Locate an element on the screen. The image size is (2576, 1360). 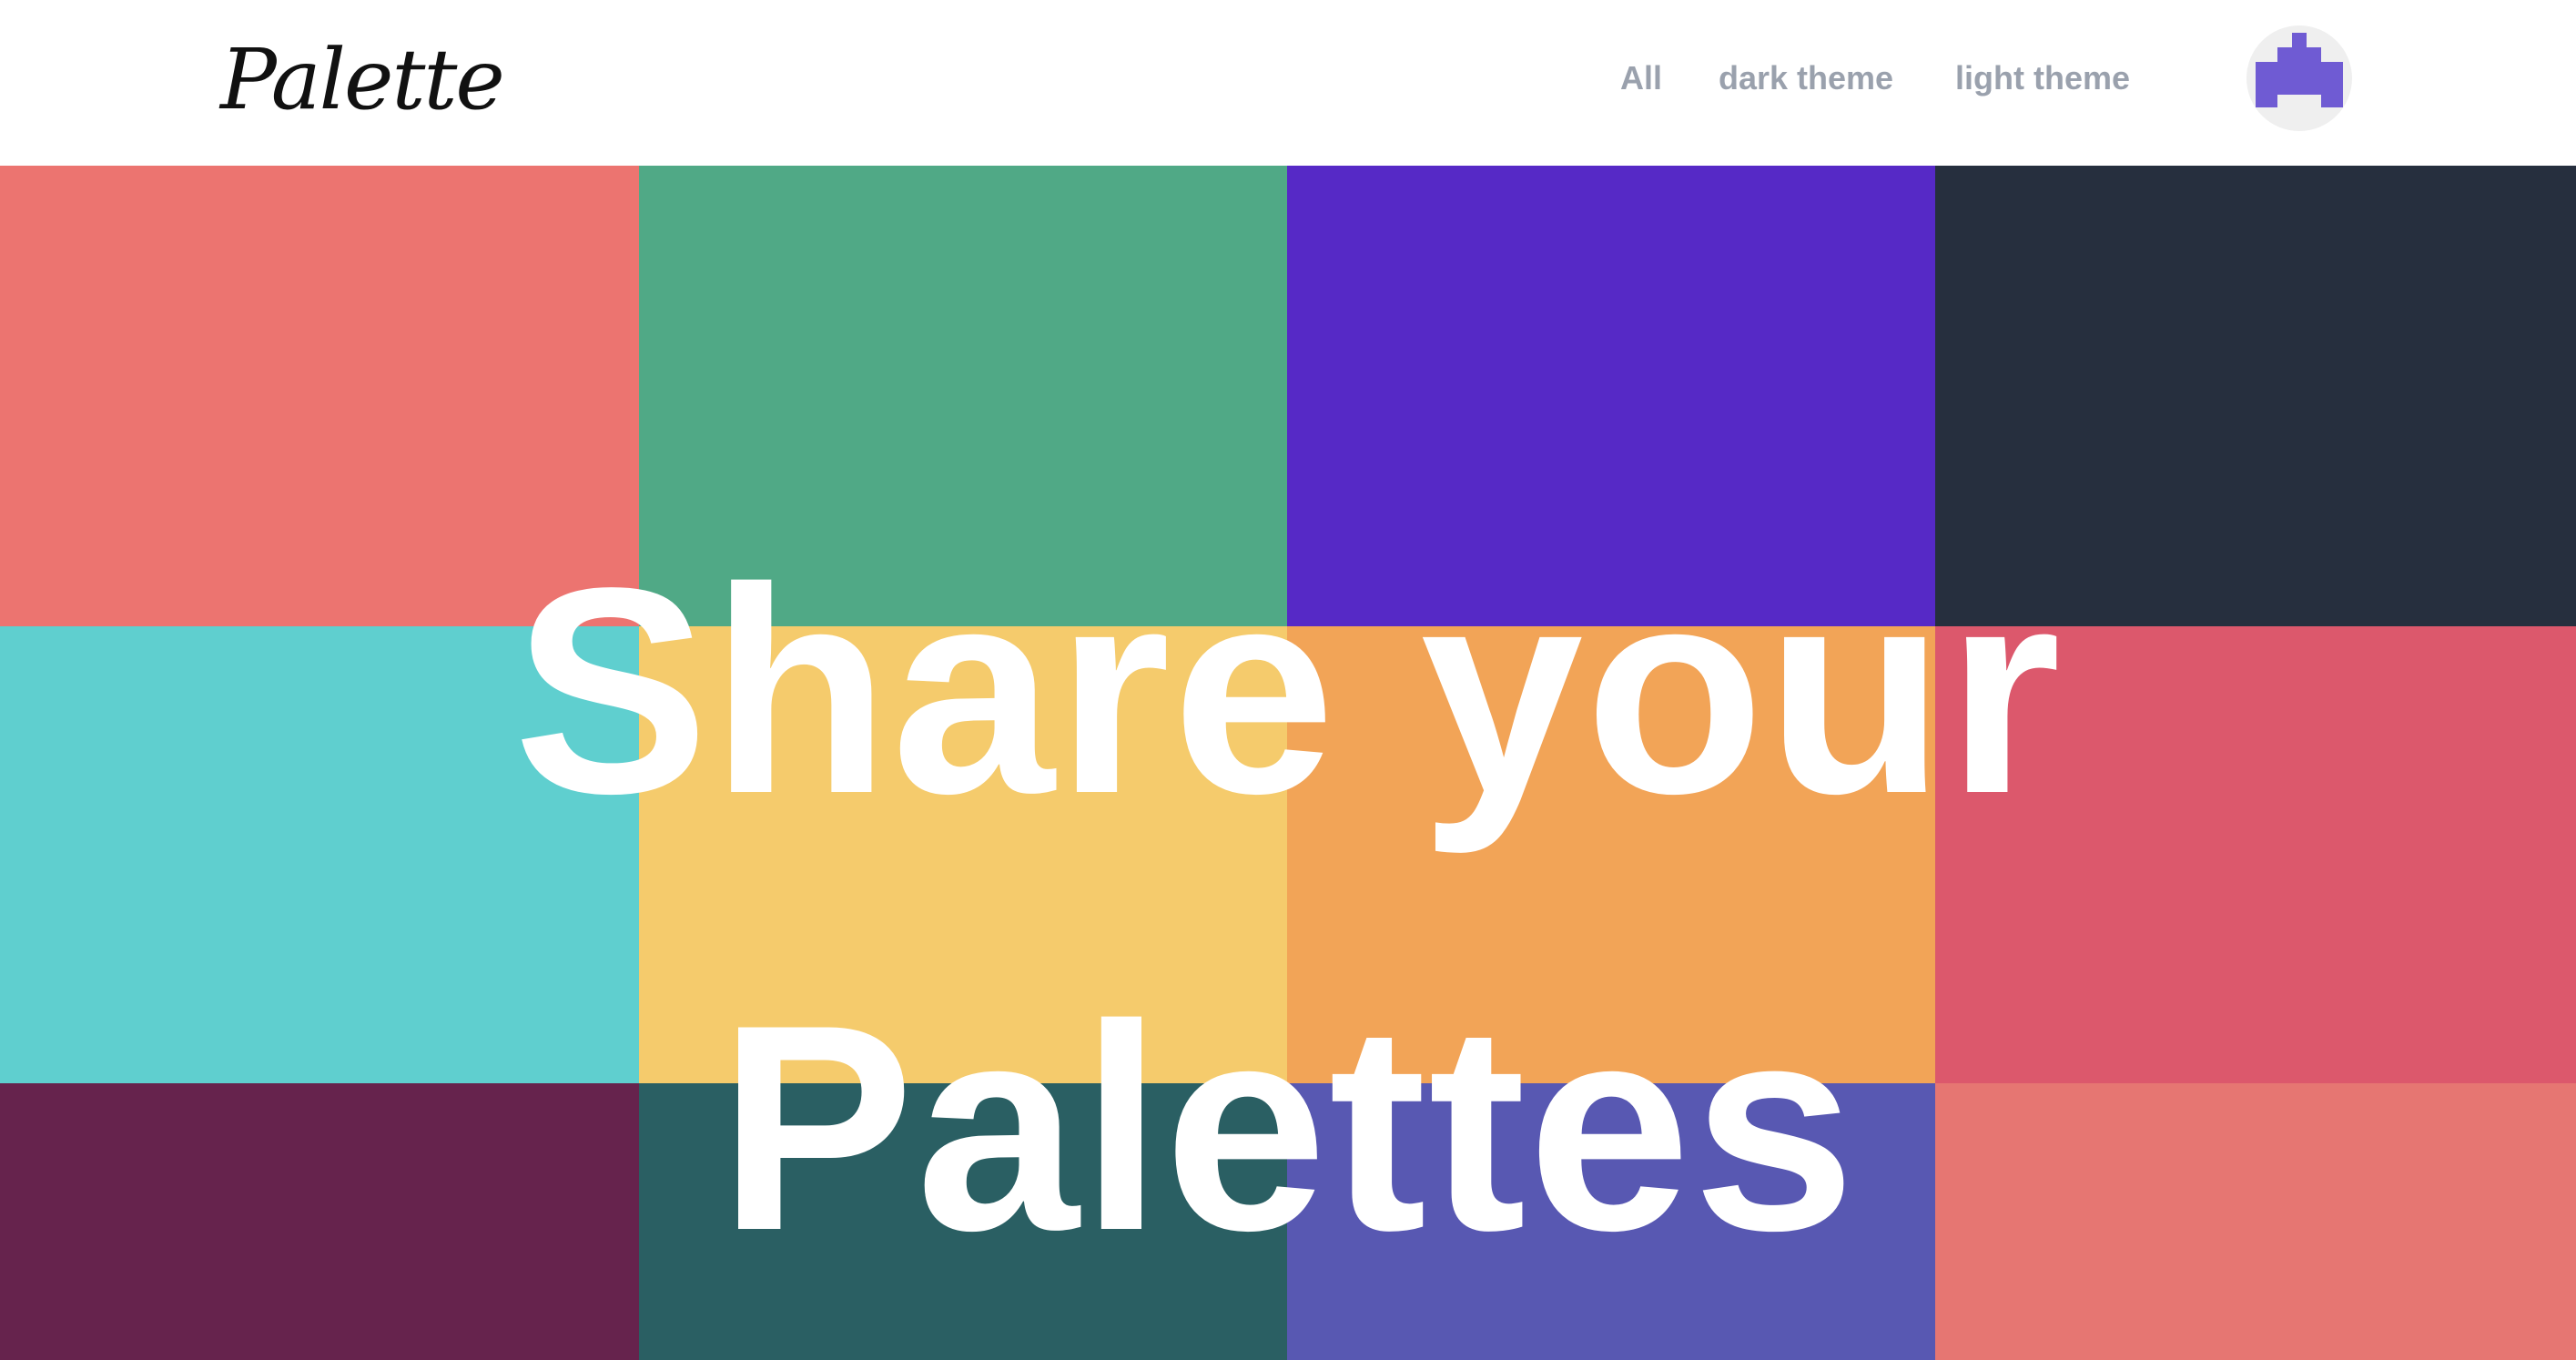
hero-line-1: Share your is located at coordinates (1288, 691).